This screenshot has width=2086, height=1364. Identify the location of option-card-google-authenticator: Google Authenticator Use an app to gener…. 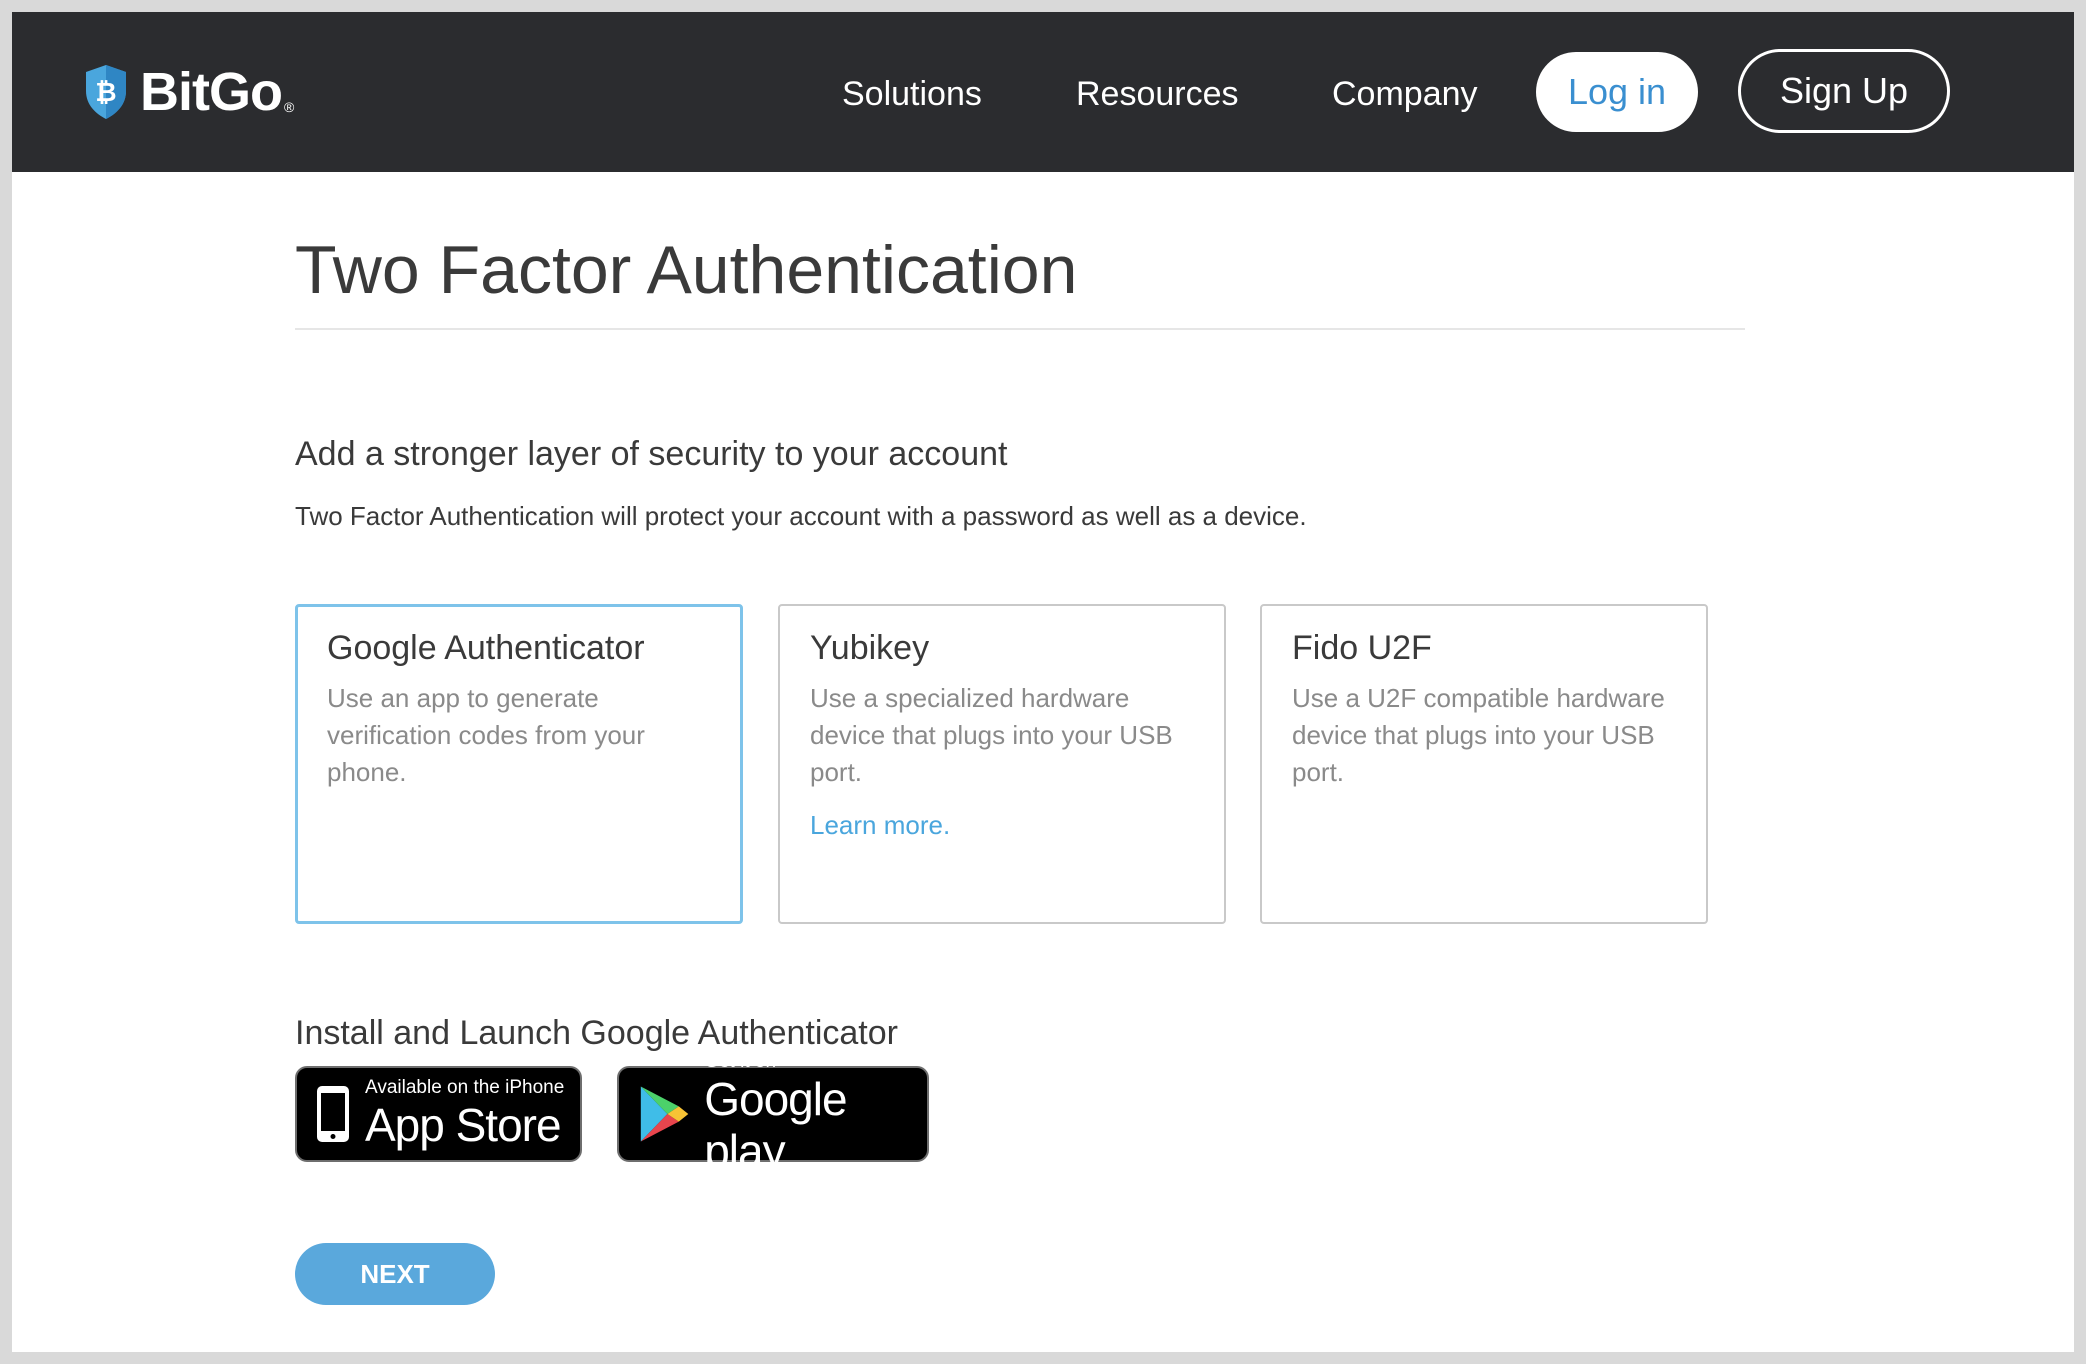
(519, 764).